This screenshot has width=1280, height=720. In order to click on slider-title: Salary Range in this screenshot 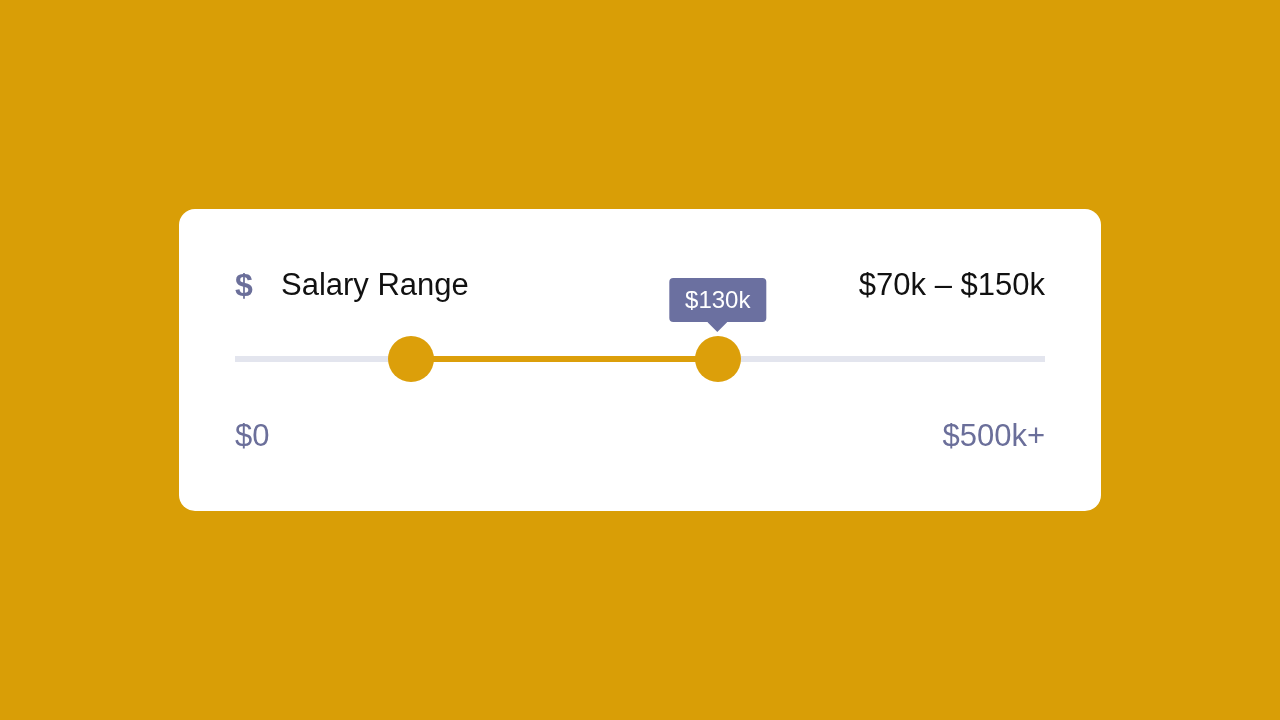, I will do `click(375, 285)`.